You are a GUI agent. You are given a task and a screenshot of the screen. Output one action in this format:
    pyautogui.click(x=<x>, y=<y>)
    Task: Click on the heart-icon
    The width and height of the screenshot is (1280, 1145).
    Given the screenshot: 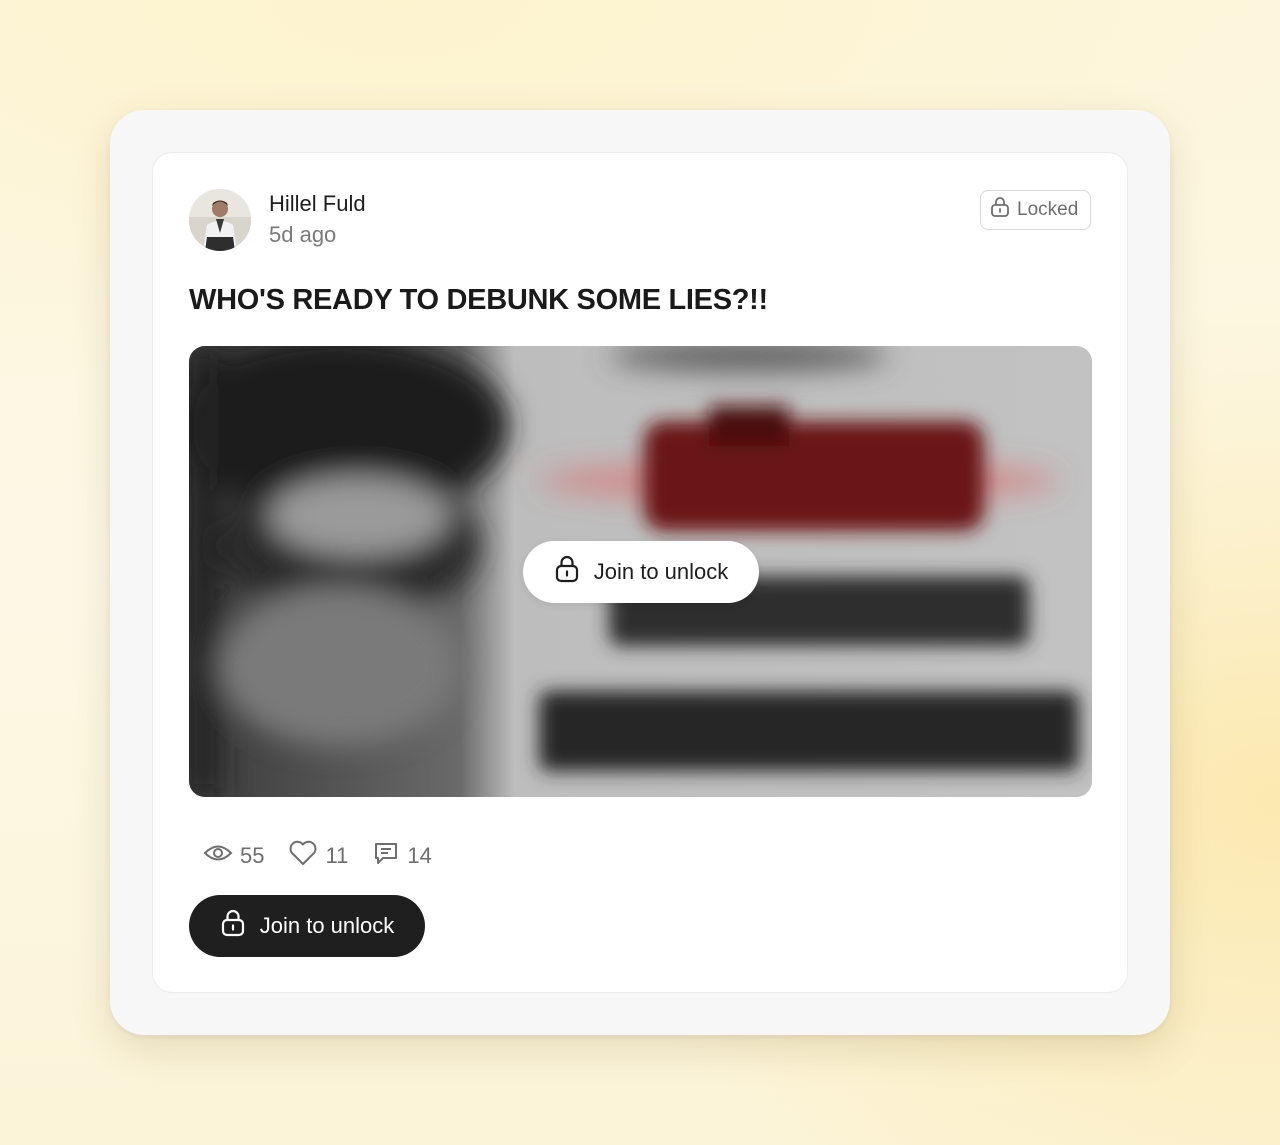 What is the action you would take?
    pyautogui.click(x=303, y=856)
    